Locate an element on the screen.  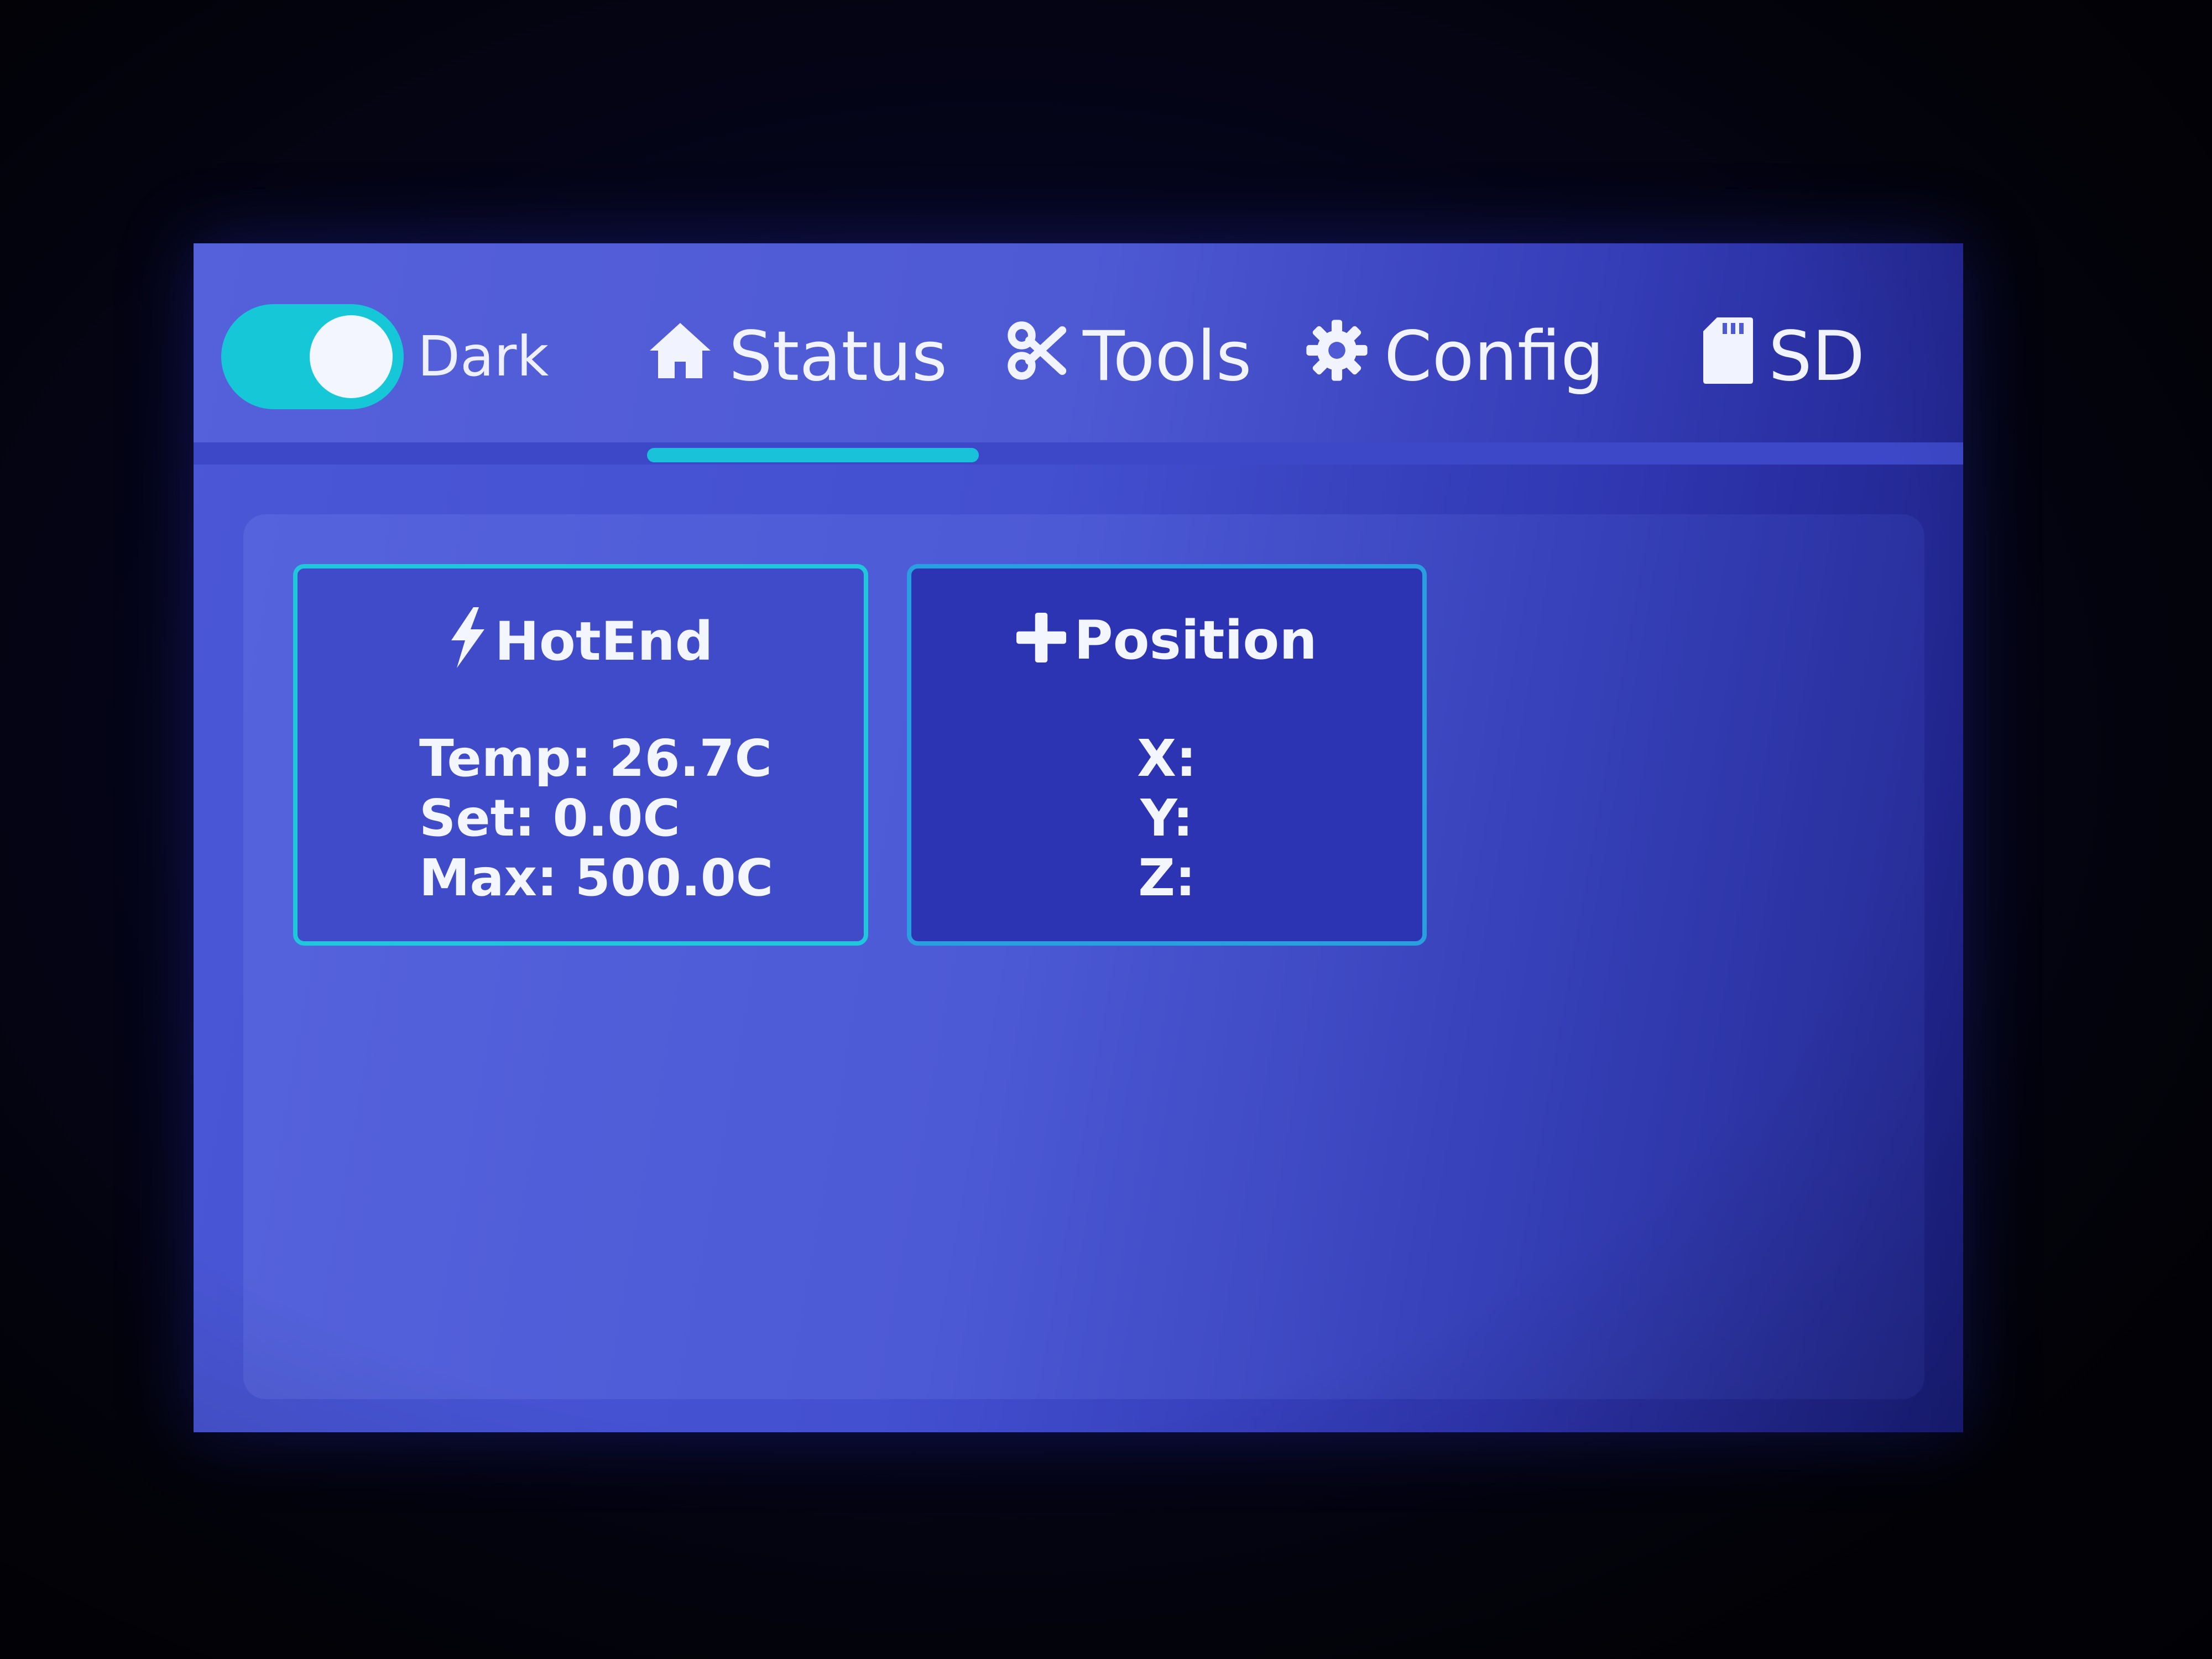
position-values: X: Y: Z: is located at coordinates (1167, 819).